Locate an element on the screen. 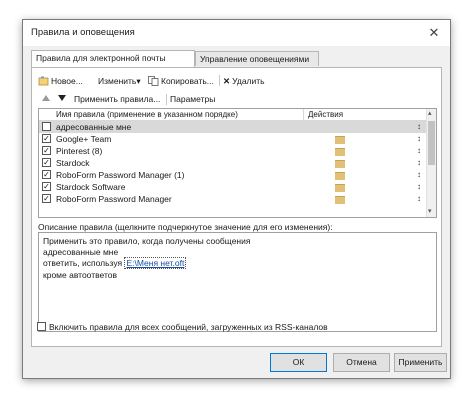 The height and width of the screenshot is (402, 474). description-action: ответить, используя E:\Меня нет.oft is located at coordinates (115, 263).